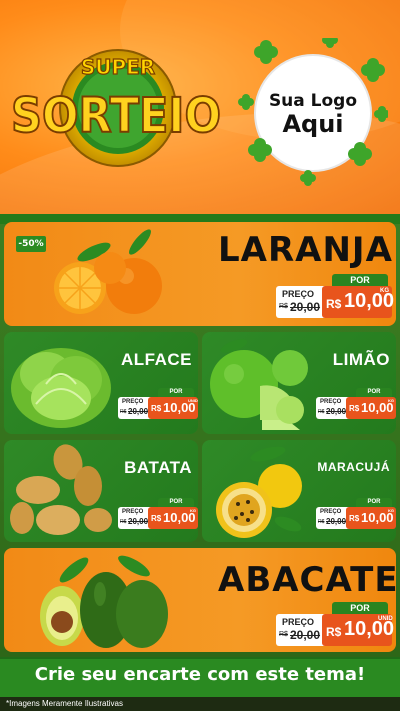 The image size is (400, 711). What do you see at coordinates (305, 250) in the screenshot?
I see `product-name: LARANJA` at bounding box center [305, 250].